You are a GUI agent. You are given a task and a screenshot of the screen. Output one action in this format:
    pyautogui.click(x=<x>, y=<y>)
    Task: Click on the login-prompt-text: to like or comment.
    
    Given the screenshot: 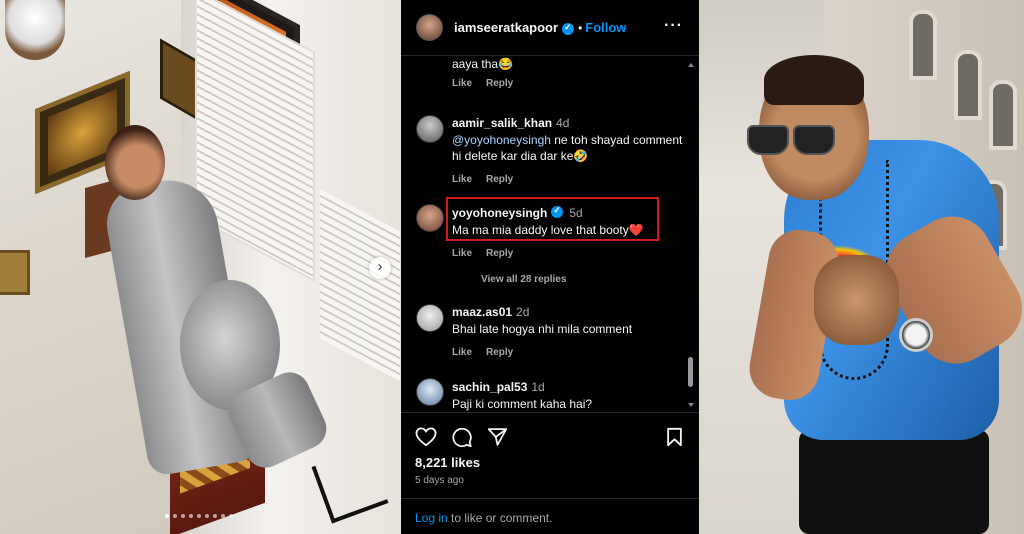 What is the action you would take?
    pyautogui.click(x=500, y=518)
    